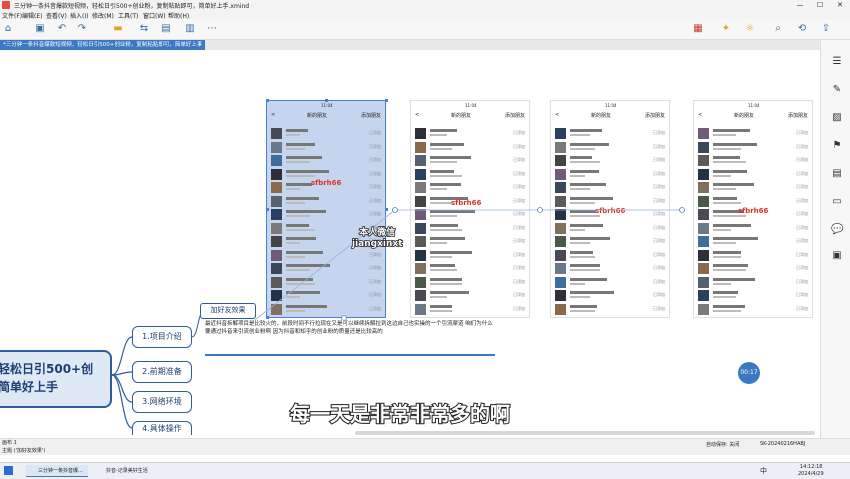  Describe the element at coordinates (585, 433) in the screenshot. I see `horizontal-scrollbar` at that location.